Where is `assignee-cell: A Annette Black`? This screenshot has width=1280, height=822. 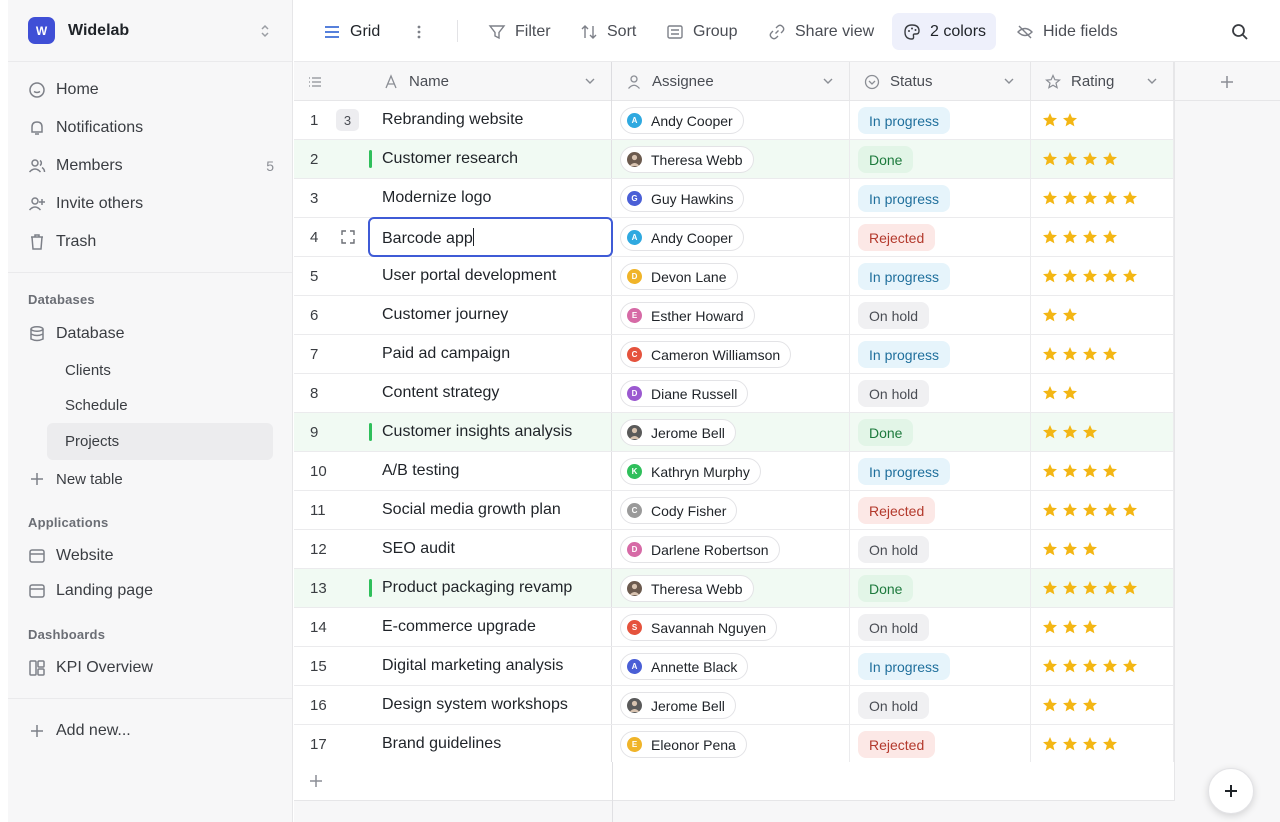
assignee-cell: A Annette Black is located at coordinates (731, 666).